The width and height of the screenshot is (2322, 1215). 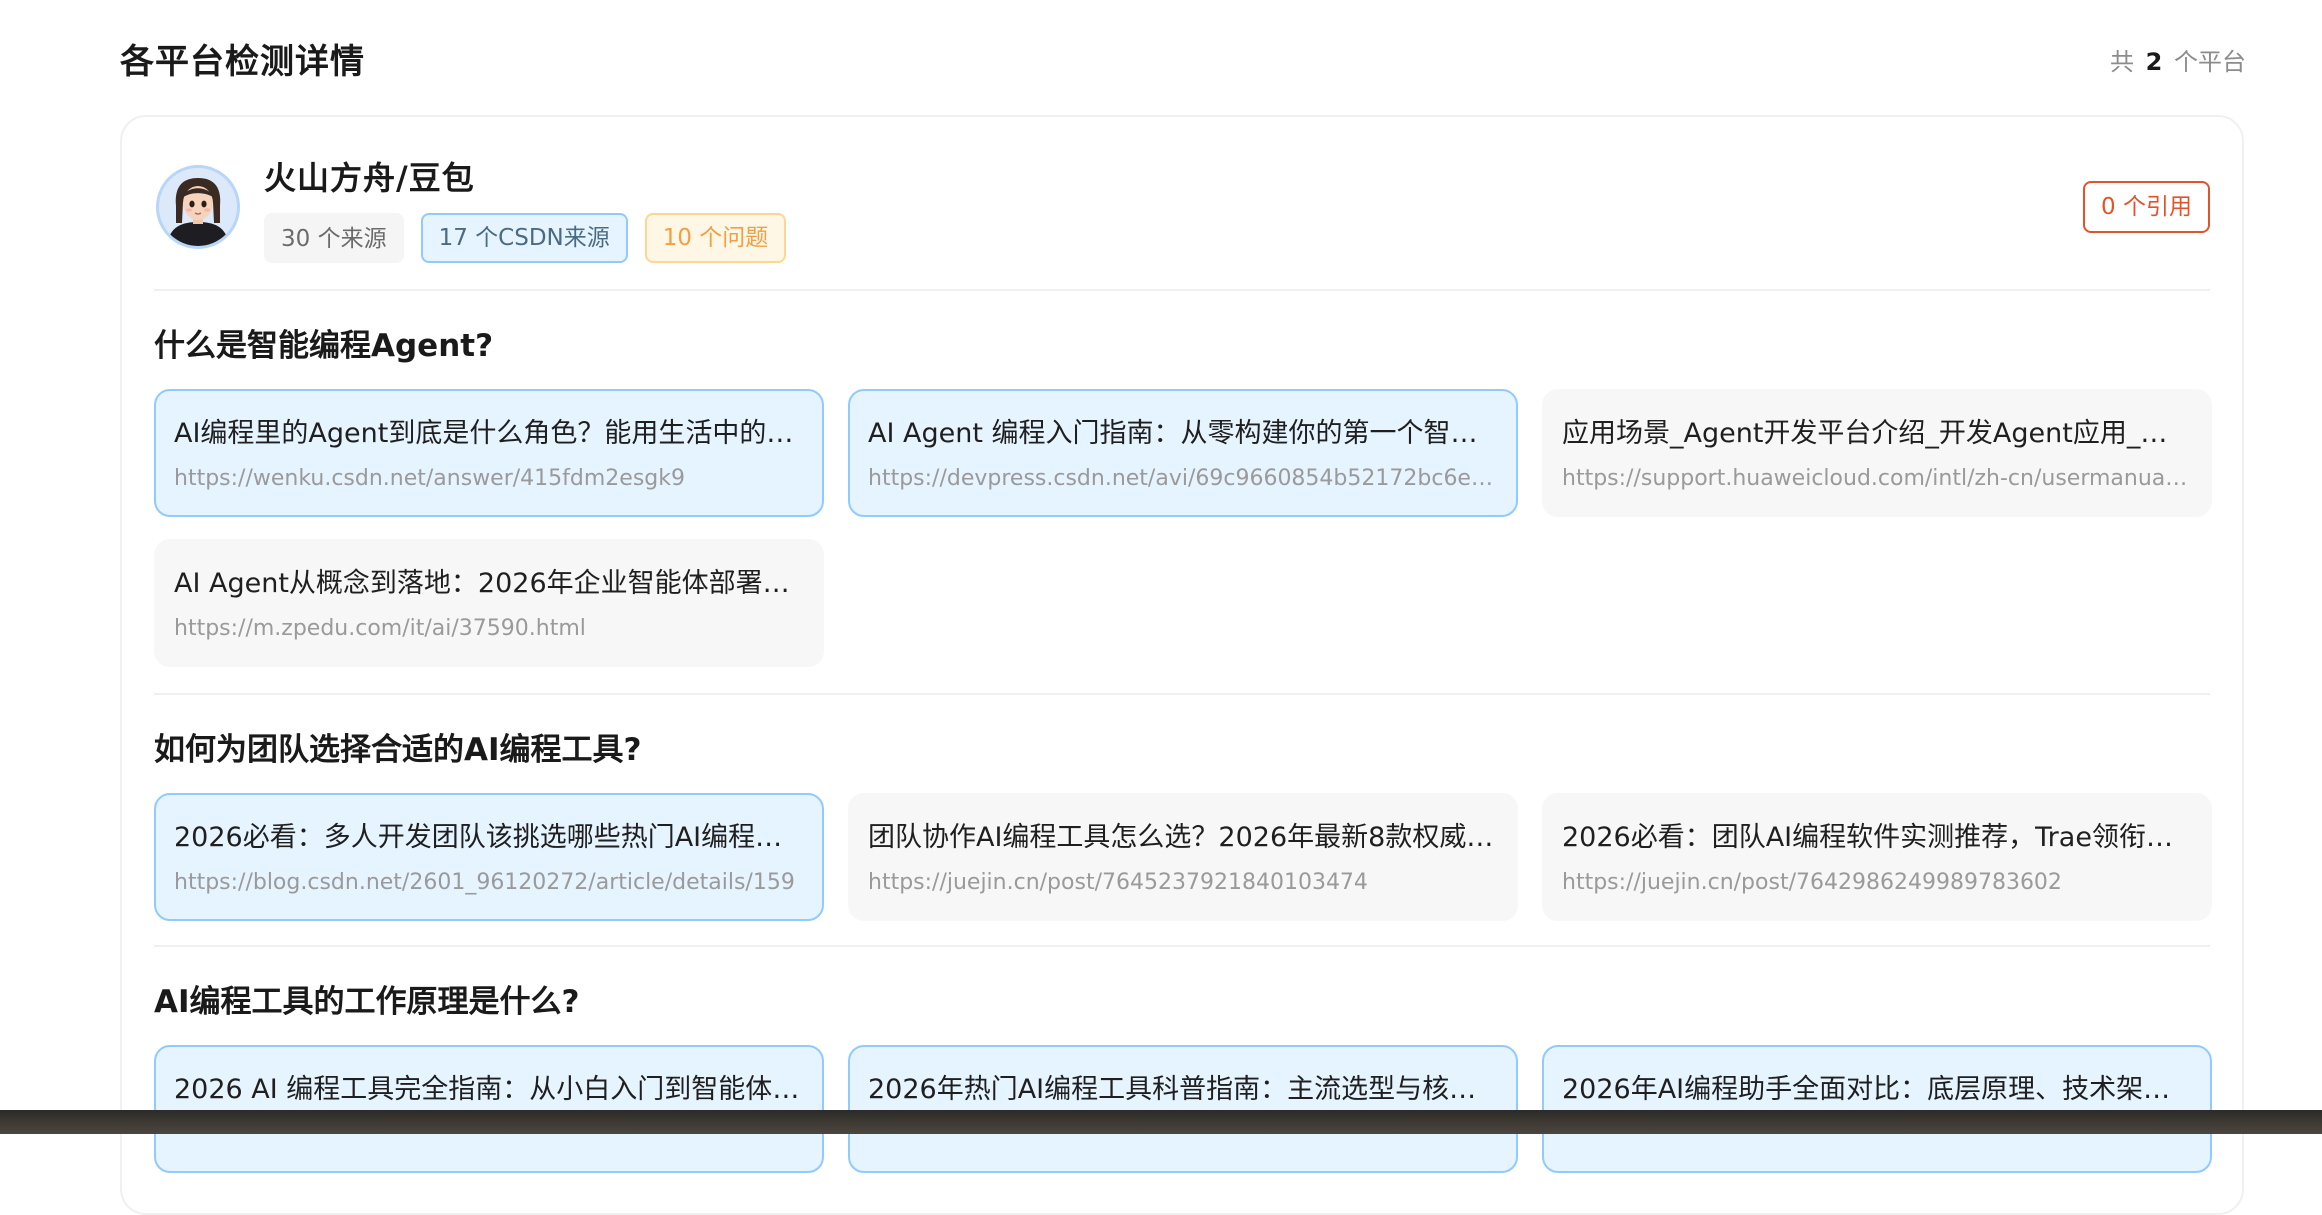 What do you see at coordinates (489, 583) in the screenshot?
I see `source-title: AI Agent从概念到落地：2026年企业智能体部署指南` at bounding box center [489, 583].